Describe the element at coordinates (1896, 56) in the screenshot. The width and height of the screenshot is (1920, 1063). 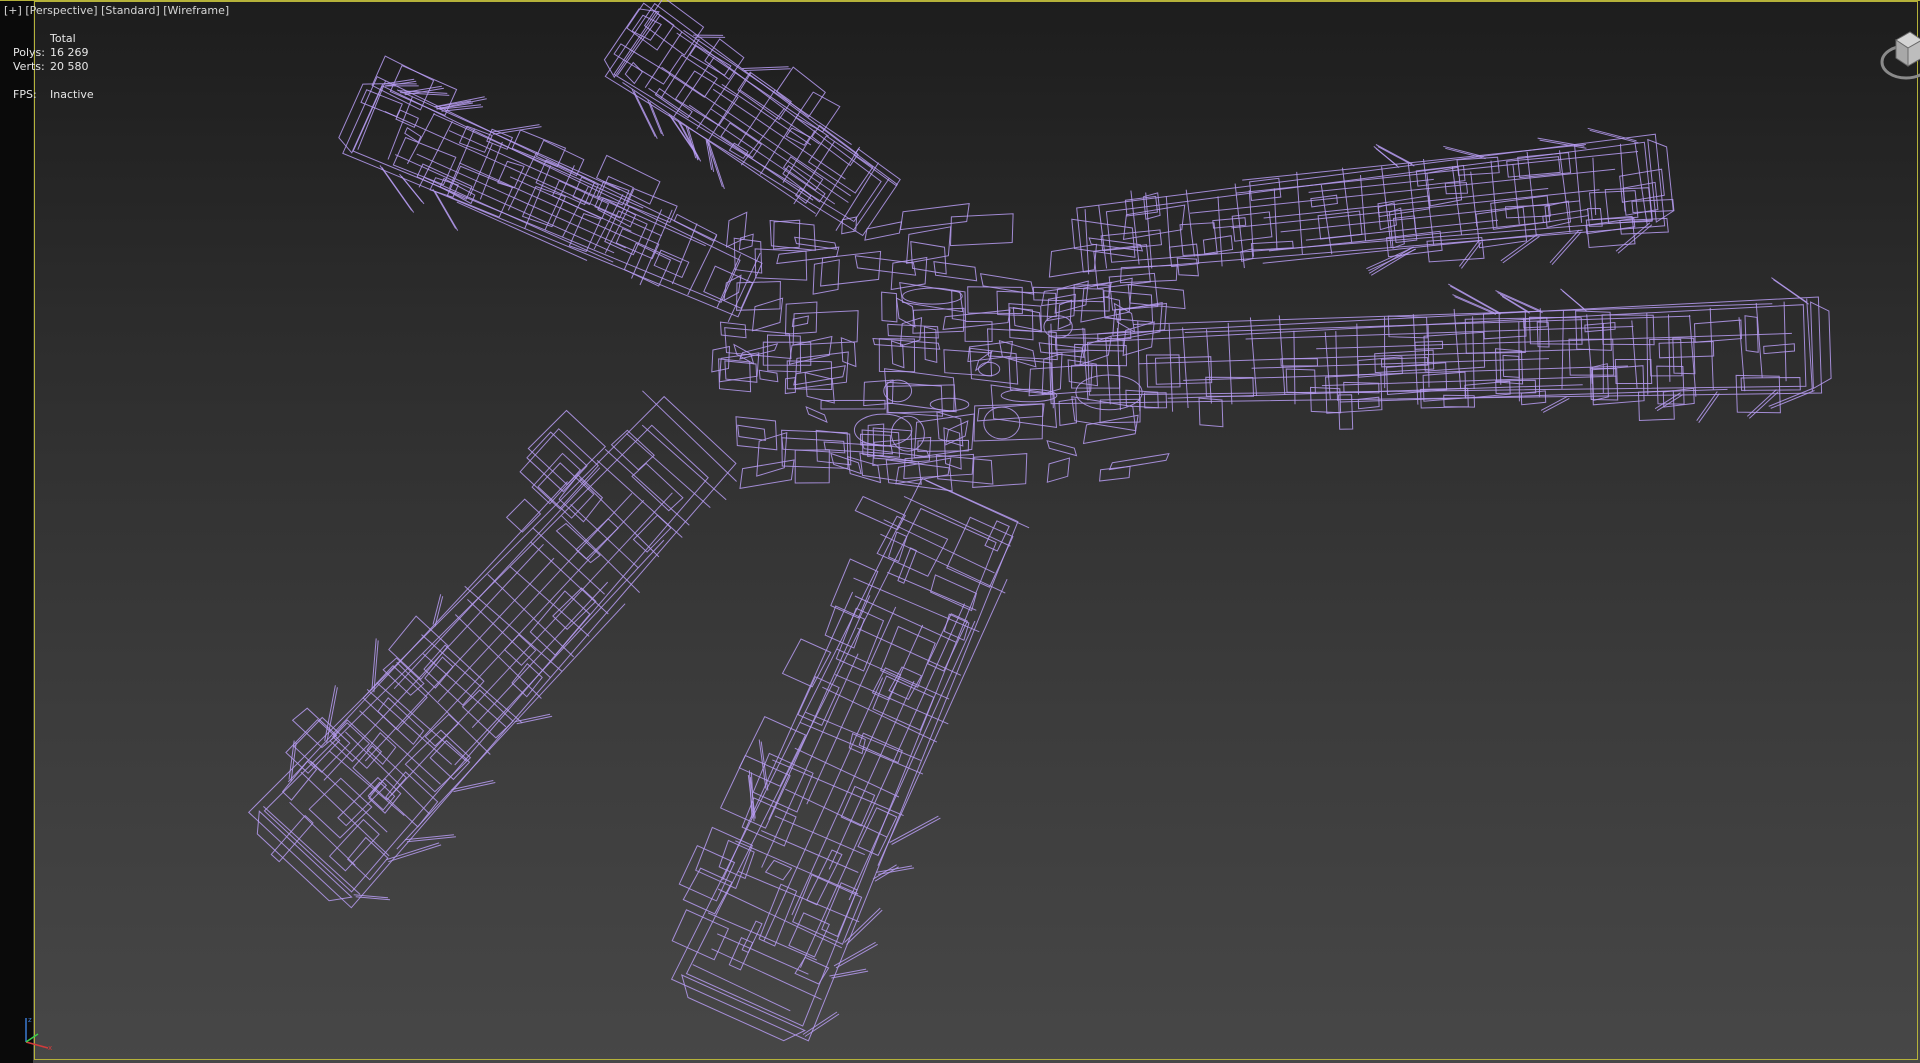
I see `viewcube-icon` at that location.